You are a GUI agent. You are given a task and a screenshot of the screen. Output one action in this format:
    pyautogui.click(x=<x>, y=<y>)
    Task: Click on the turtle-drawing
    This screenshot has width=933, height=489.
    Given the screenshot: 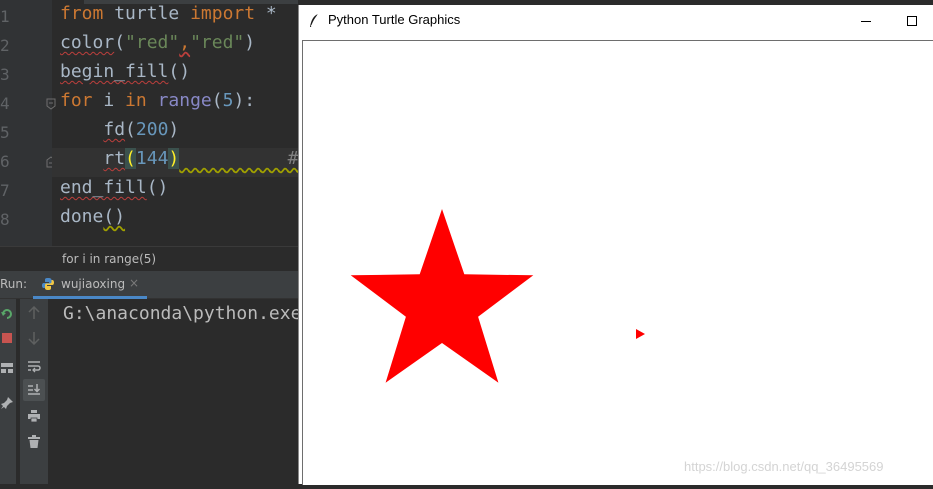 What is the action you would take?
    pyautogui.click(x=497, y=296)
    